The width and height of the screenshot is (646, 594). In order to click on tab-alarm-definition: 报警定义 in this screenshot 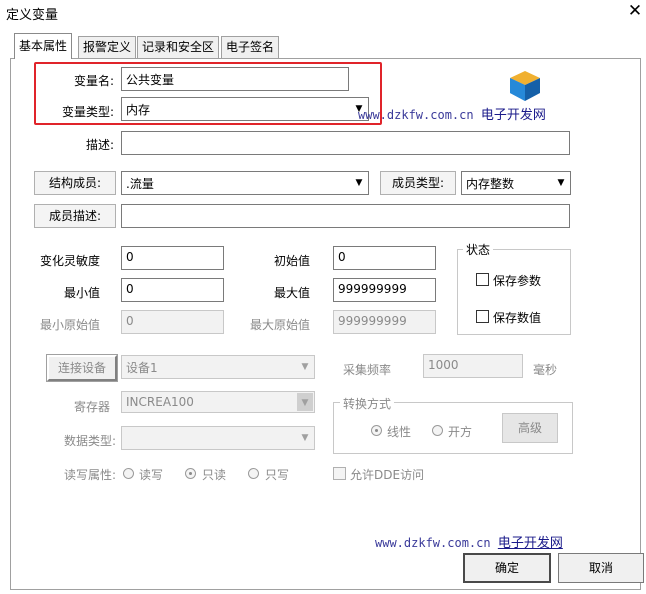, I will do `click(107, 47)`.